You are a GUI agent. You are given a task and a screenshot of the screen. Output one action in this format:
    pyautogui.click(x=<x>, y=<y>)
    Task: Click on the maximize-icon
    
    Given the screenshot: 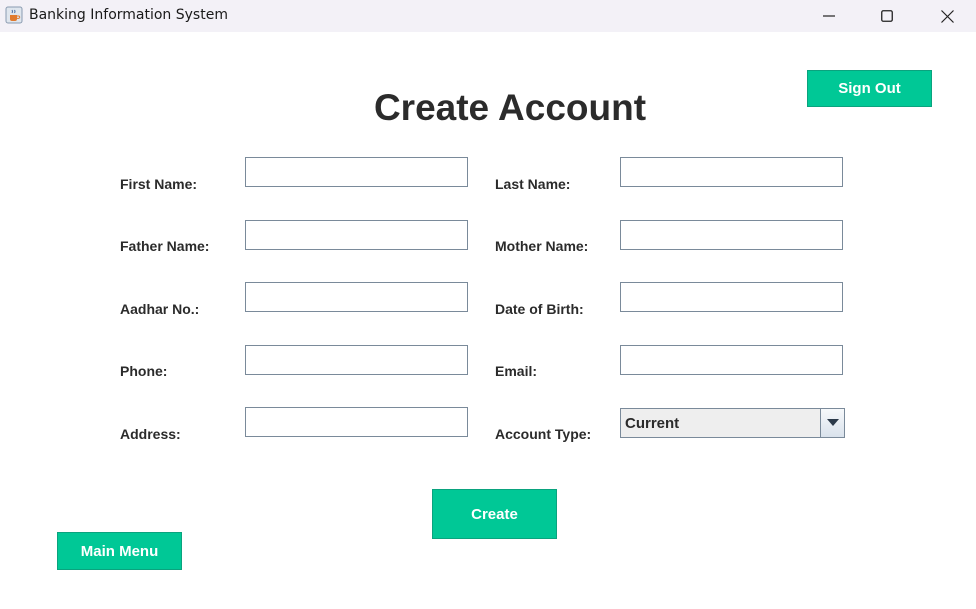 What is the action you would take?
    pyautogui.click(x=887, y=16)
    